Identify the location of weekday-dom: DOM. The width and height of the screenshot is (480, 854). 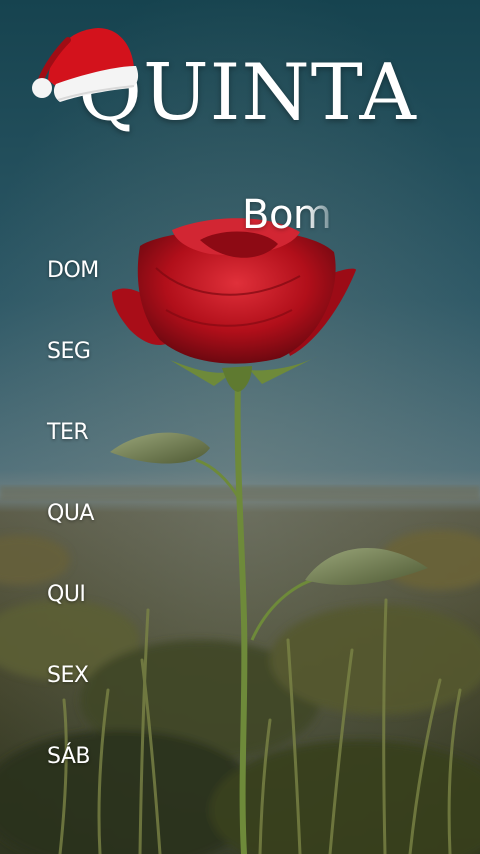
(73, 270).